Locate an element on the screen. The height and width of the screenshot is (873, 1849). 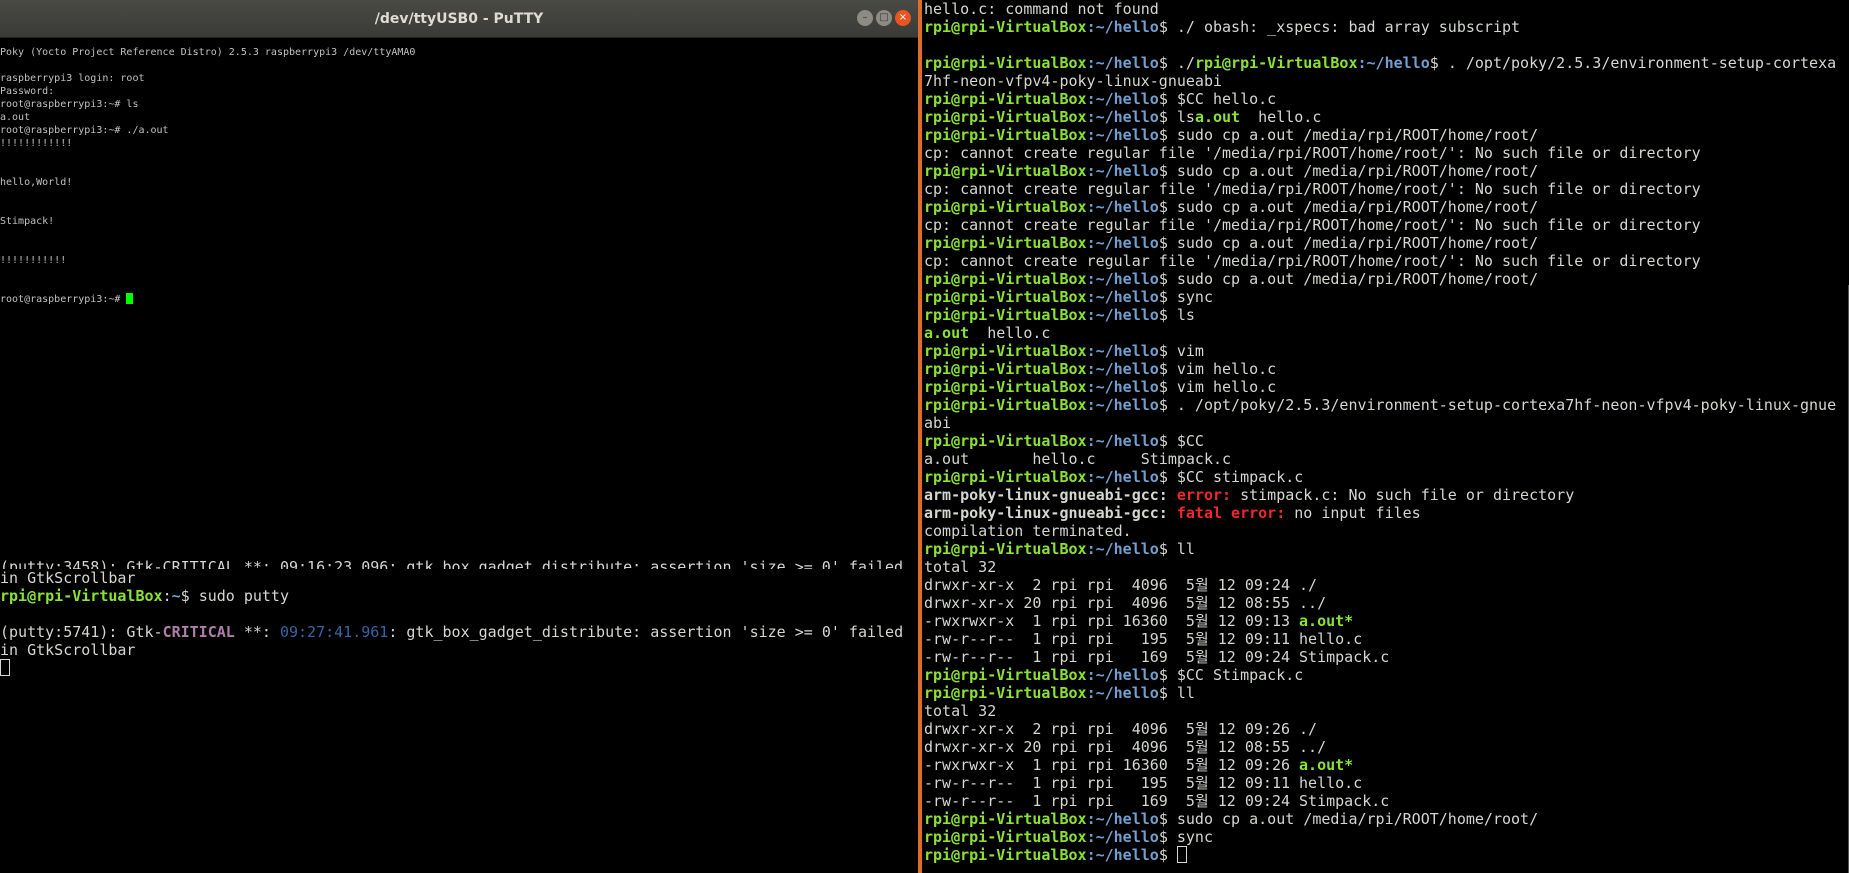
close-button: × is located at coordinates (903, 18).